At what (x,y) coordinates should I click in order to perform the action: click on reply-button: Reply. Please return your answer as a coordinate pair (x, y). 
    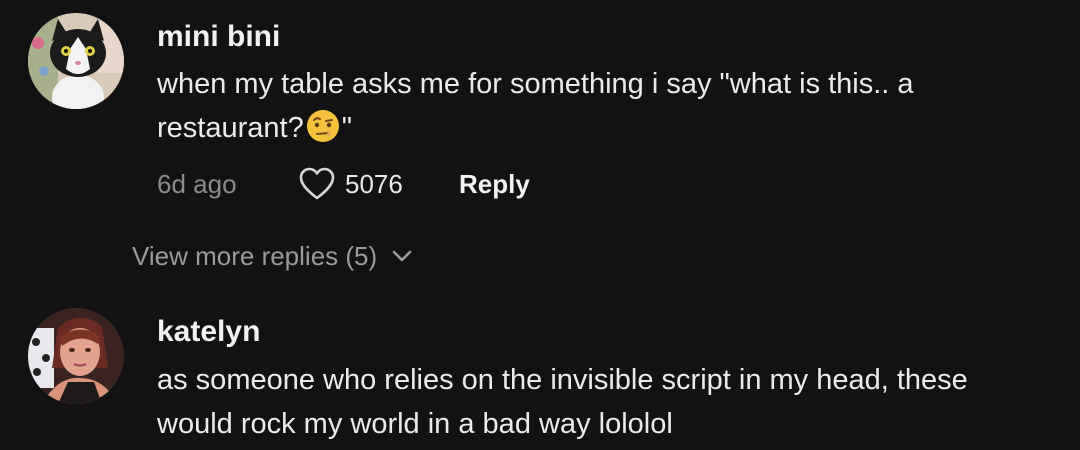
    Looking at the image, I should click on (494, 184).